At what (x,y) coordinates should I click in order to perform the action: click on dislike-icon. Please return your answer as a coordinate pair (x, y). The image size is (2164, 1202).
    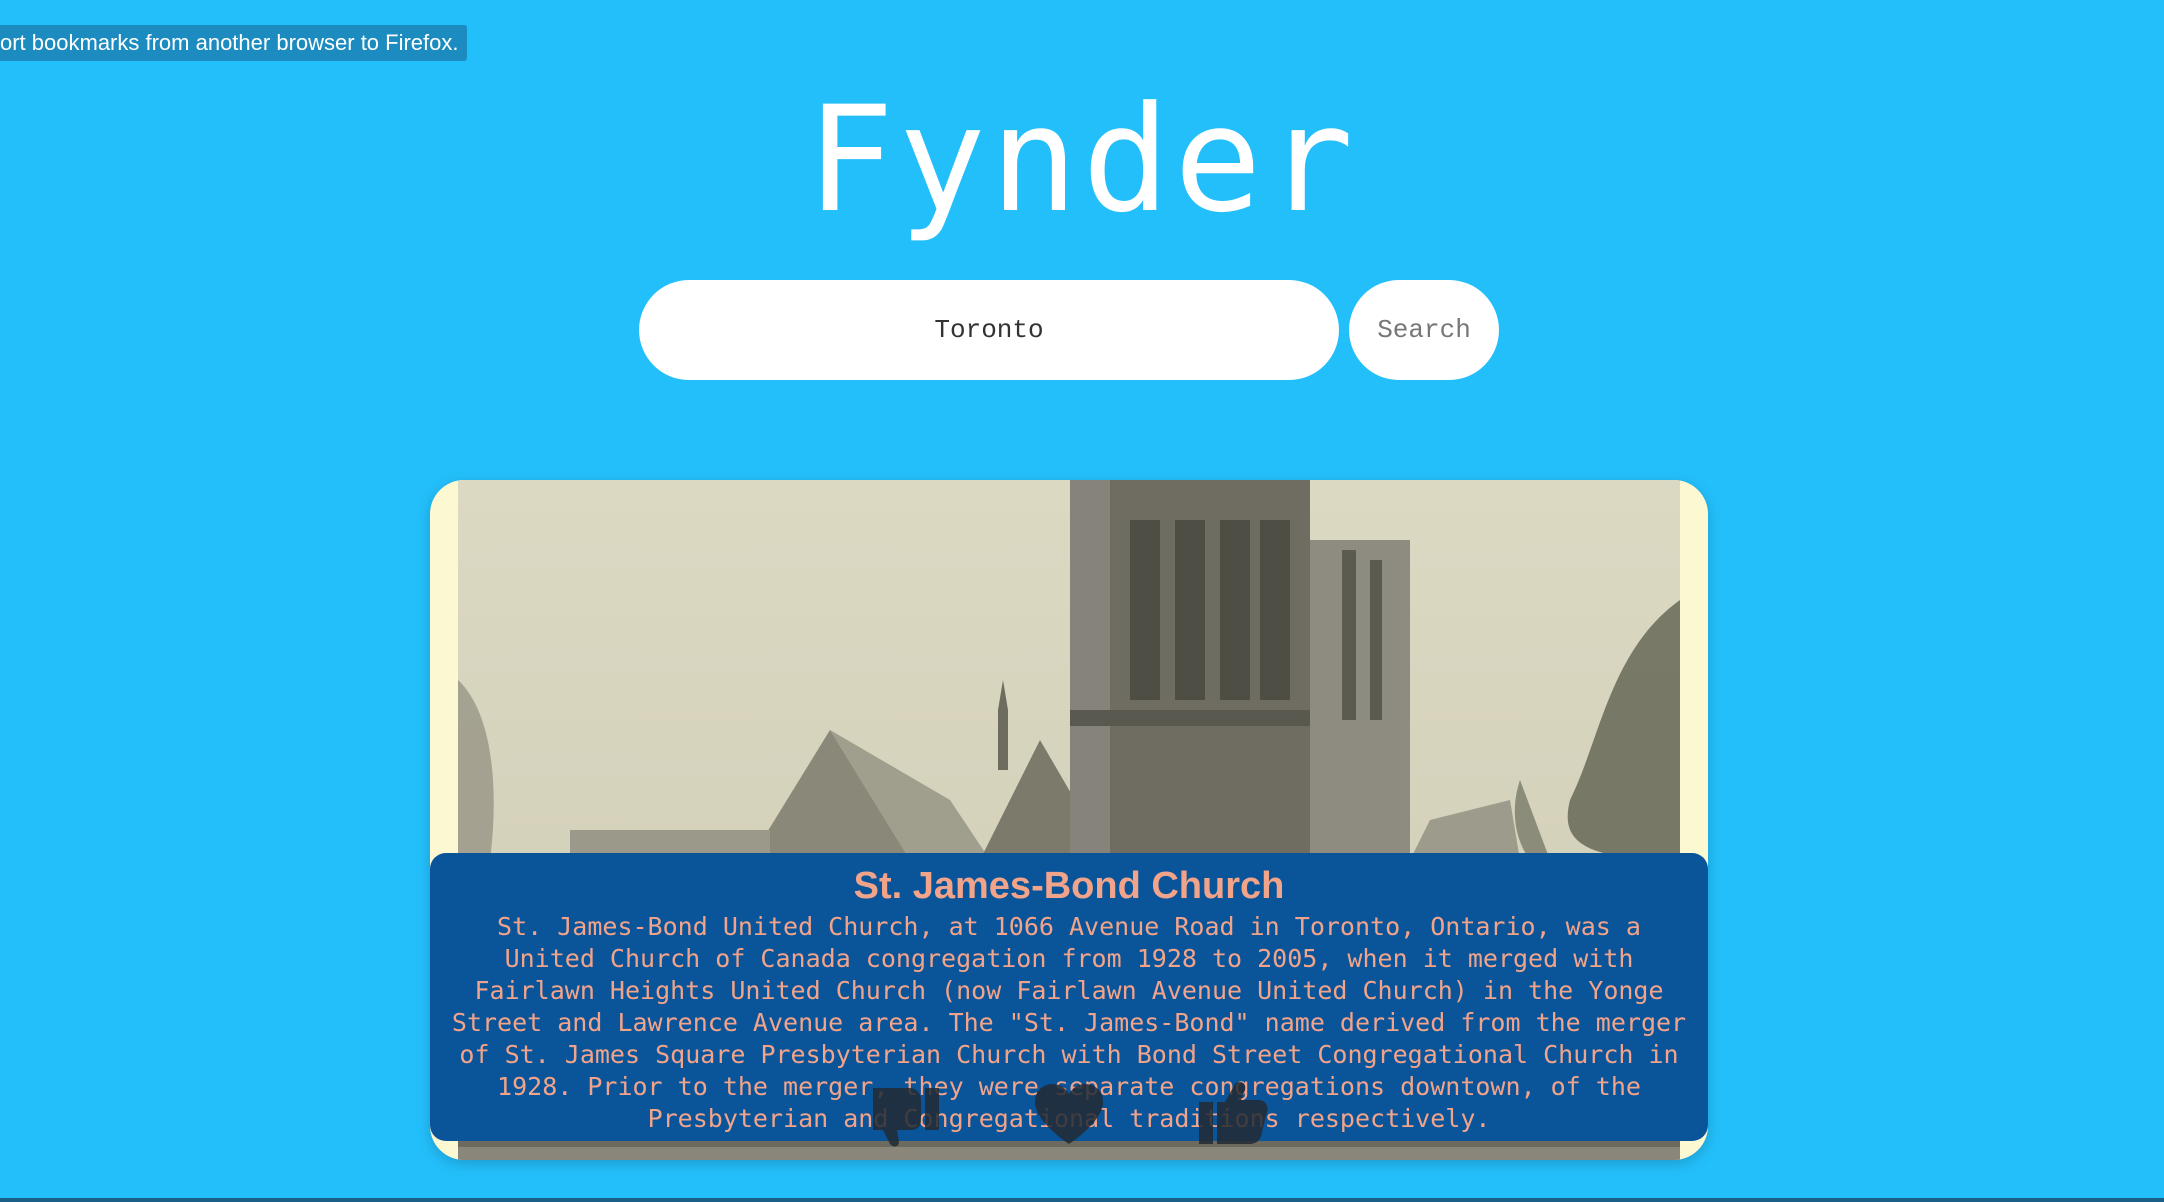
    Looking at the image, I should click on (907, 1115).